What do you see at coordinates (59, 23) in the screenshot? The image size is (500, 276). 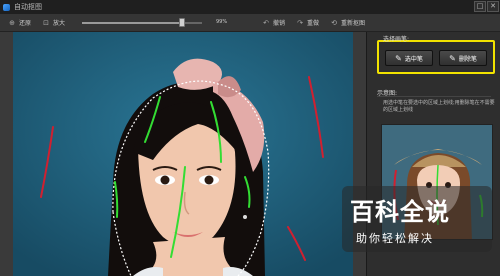 I see `zoom-label: 放大` at bounding box center [59, 23].